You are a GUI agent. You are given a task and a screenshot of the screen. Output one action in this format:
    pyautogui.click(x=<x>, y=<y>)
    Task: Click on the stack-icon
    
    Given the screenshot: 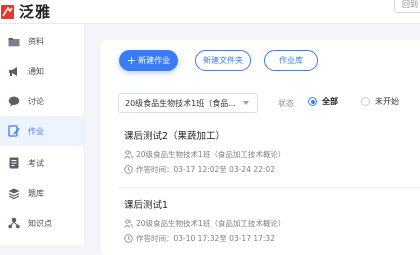 What is the action you would take?
    pyautogui.click(x=14, y=193)
    